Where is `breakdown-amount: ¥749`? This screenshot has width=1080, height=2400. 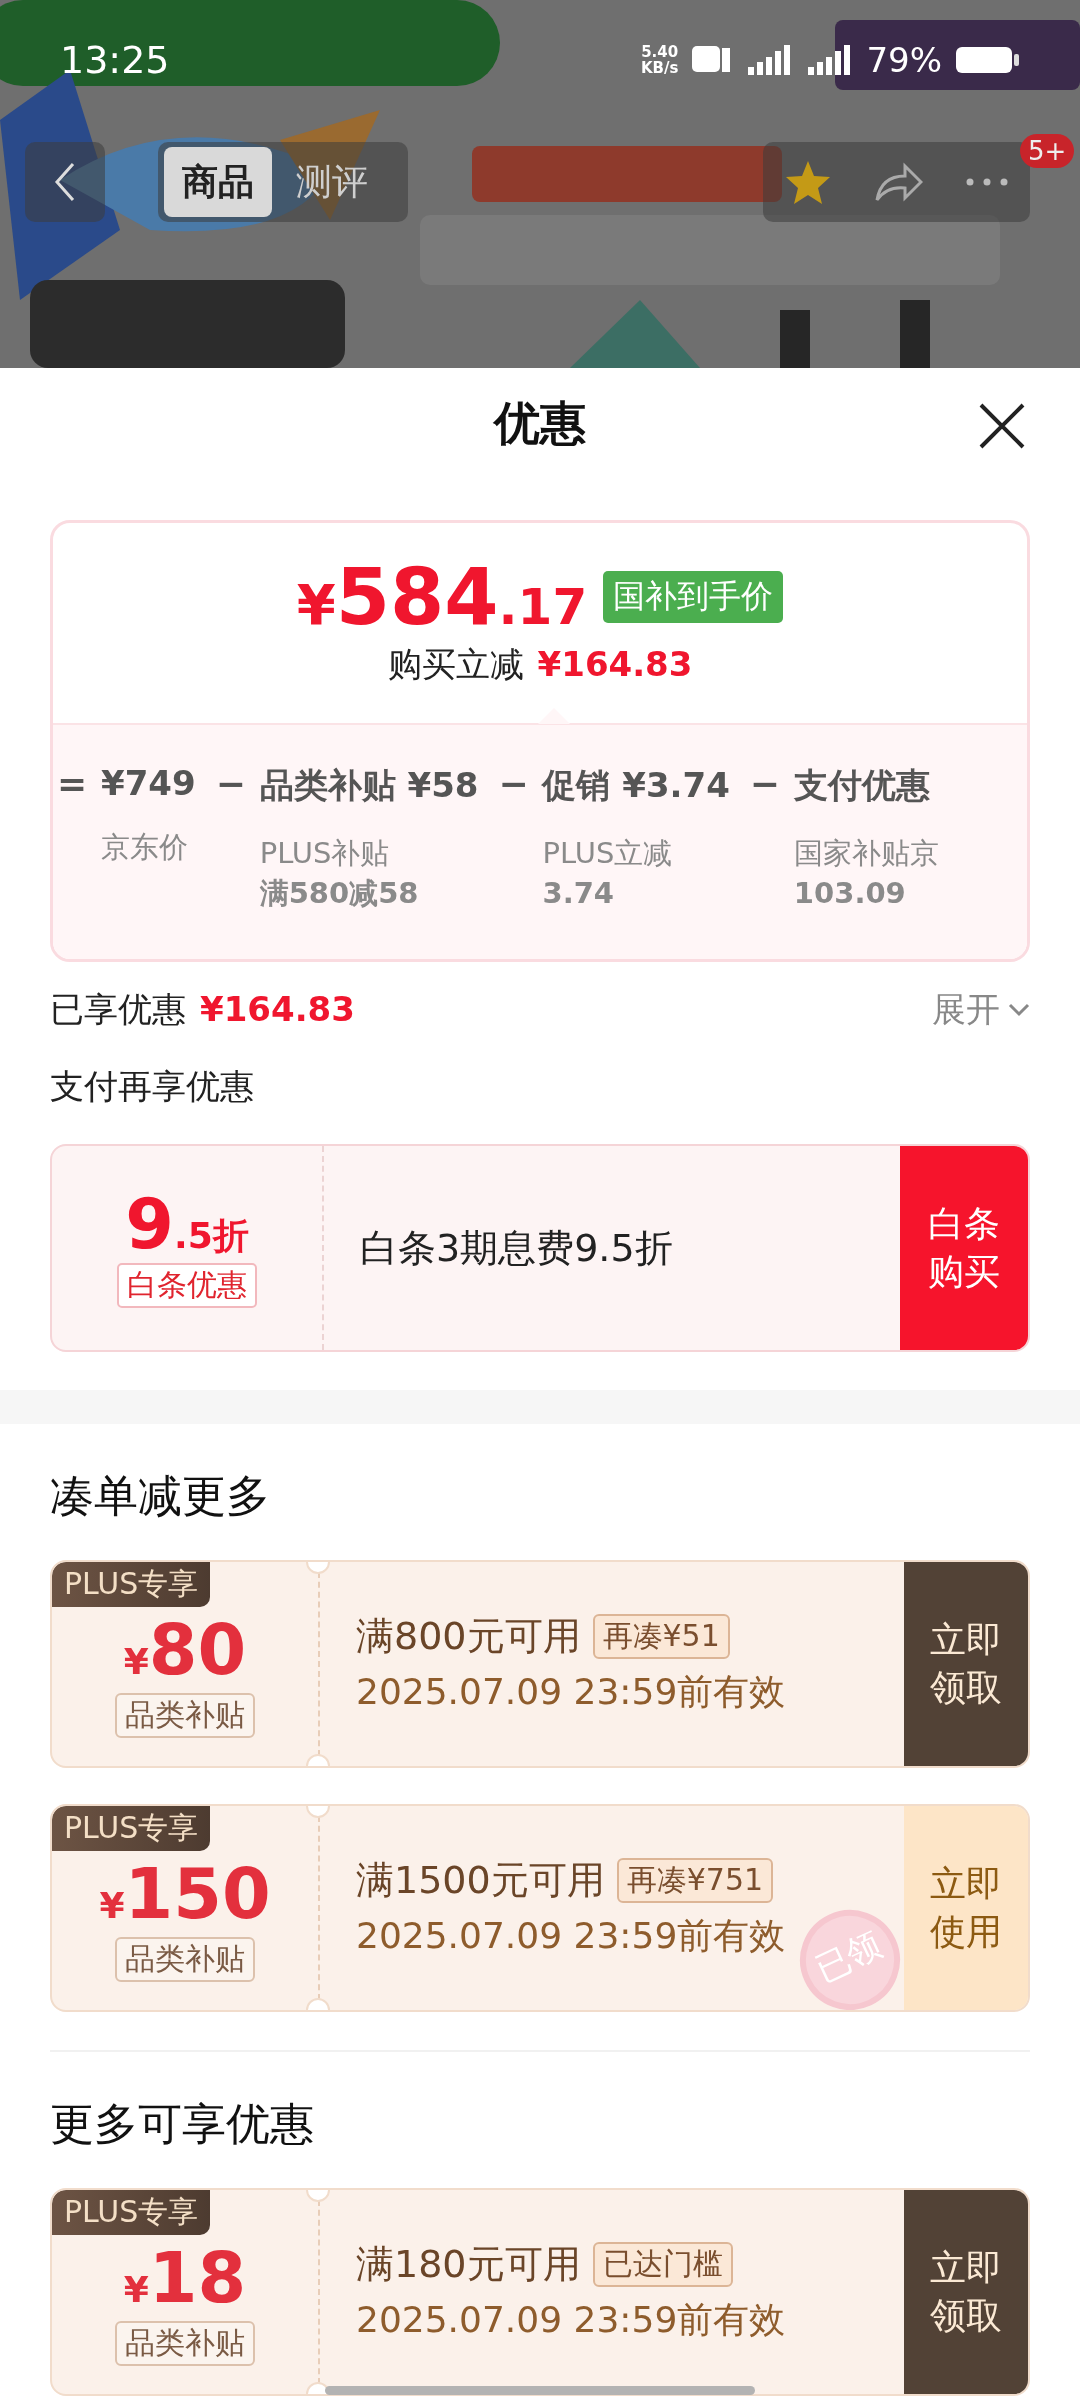
breakdown-amount: ¥749 is located at coordinates (148, 783).